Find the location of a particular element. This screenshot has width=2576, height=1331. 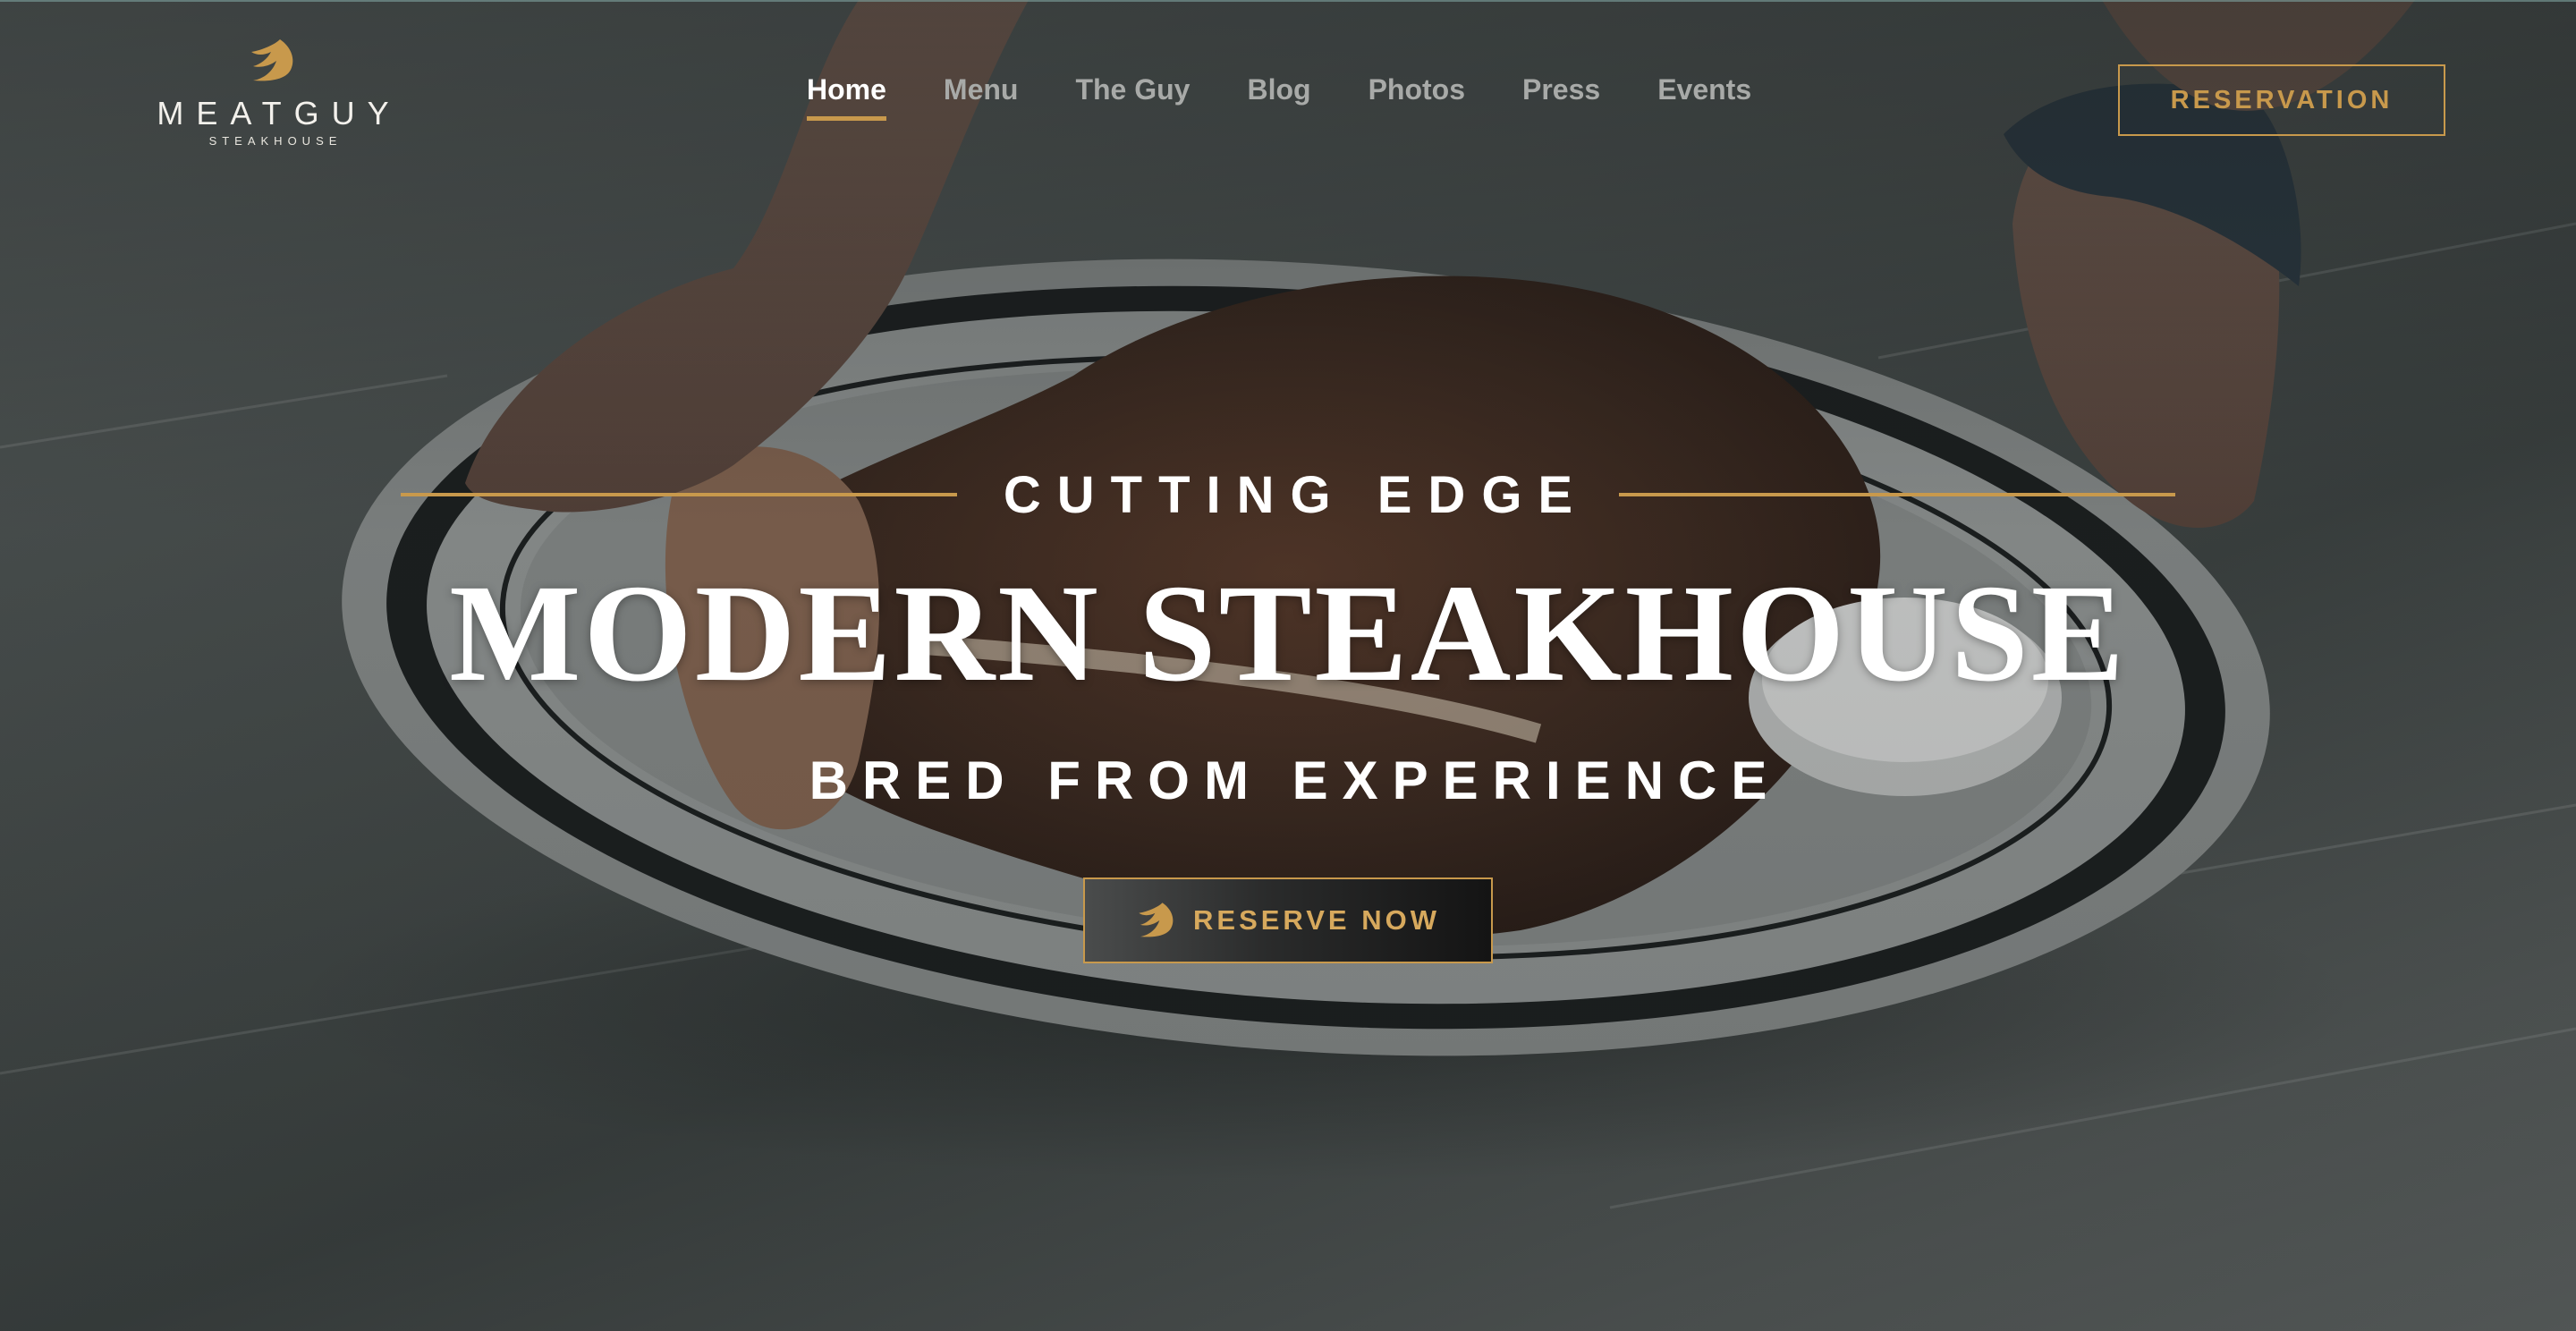

eyebrow-rule-left is located at coordinates (679, 495).